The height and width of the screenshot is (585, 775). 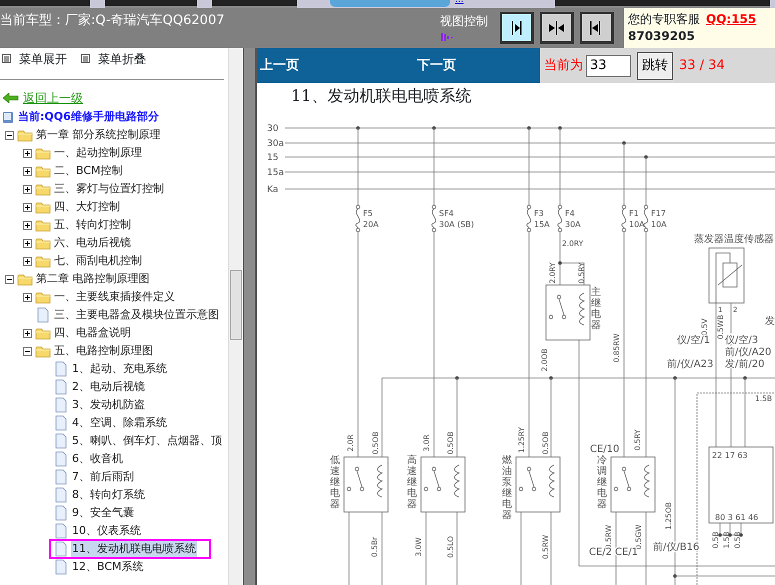 What do you see at coordinates (236, 305) in the screenshot?
I see `scrollbar-thumb` at bounding box center [236, 305].